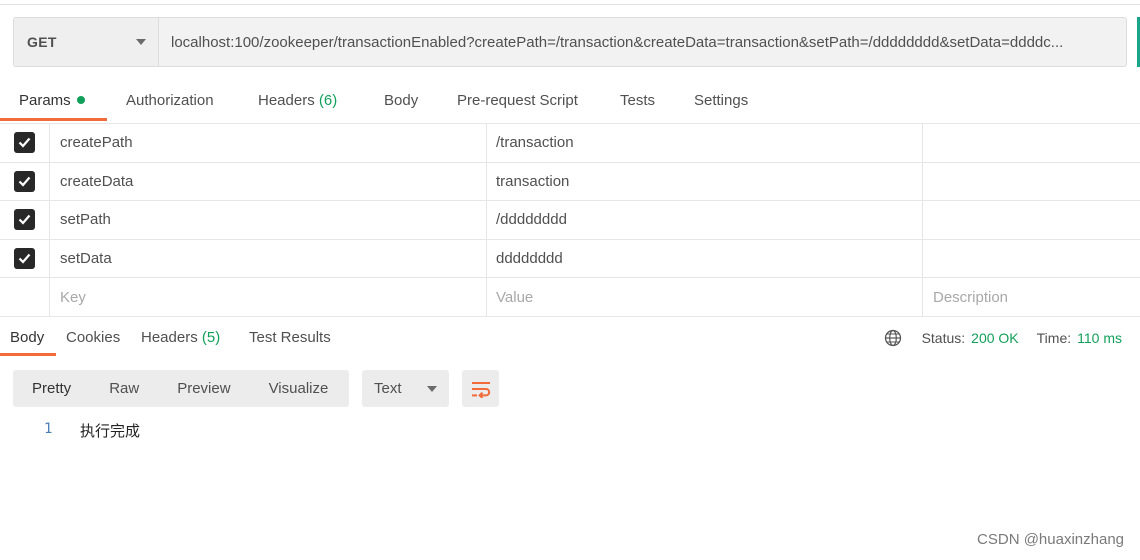  Describe the element at coordinates (268, 143) in the screenshot. I see `param-key: createPath` at that location.